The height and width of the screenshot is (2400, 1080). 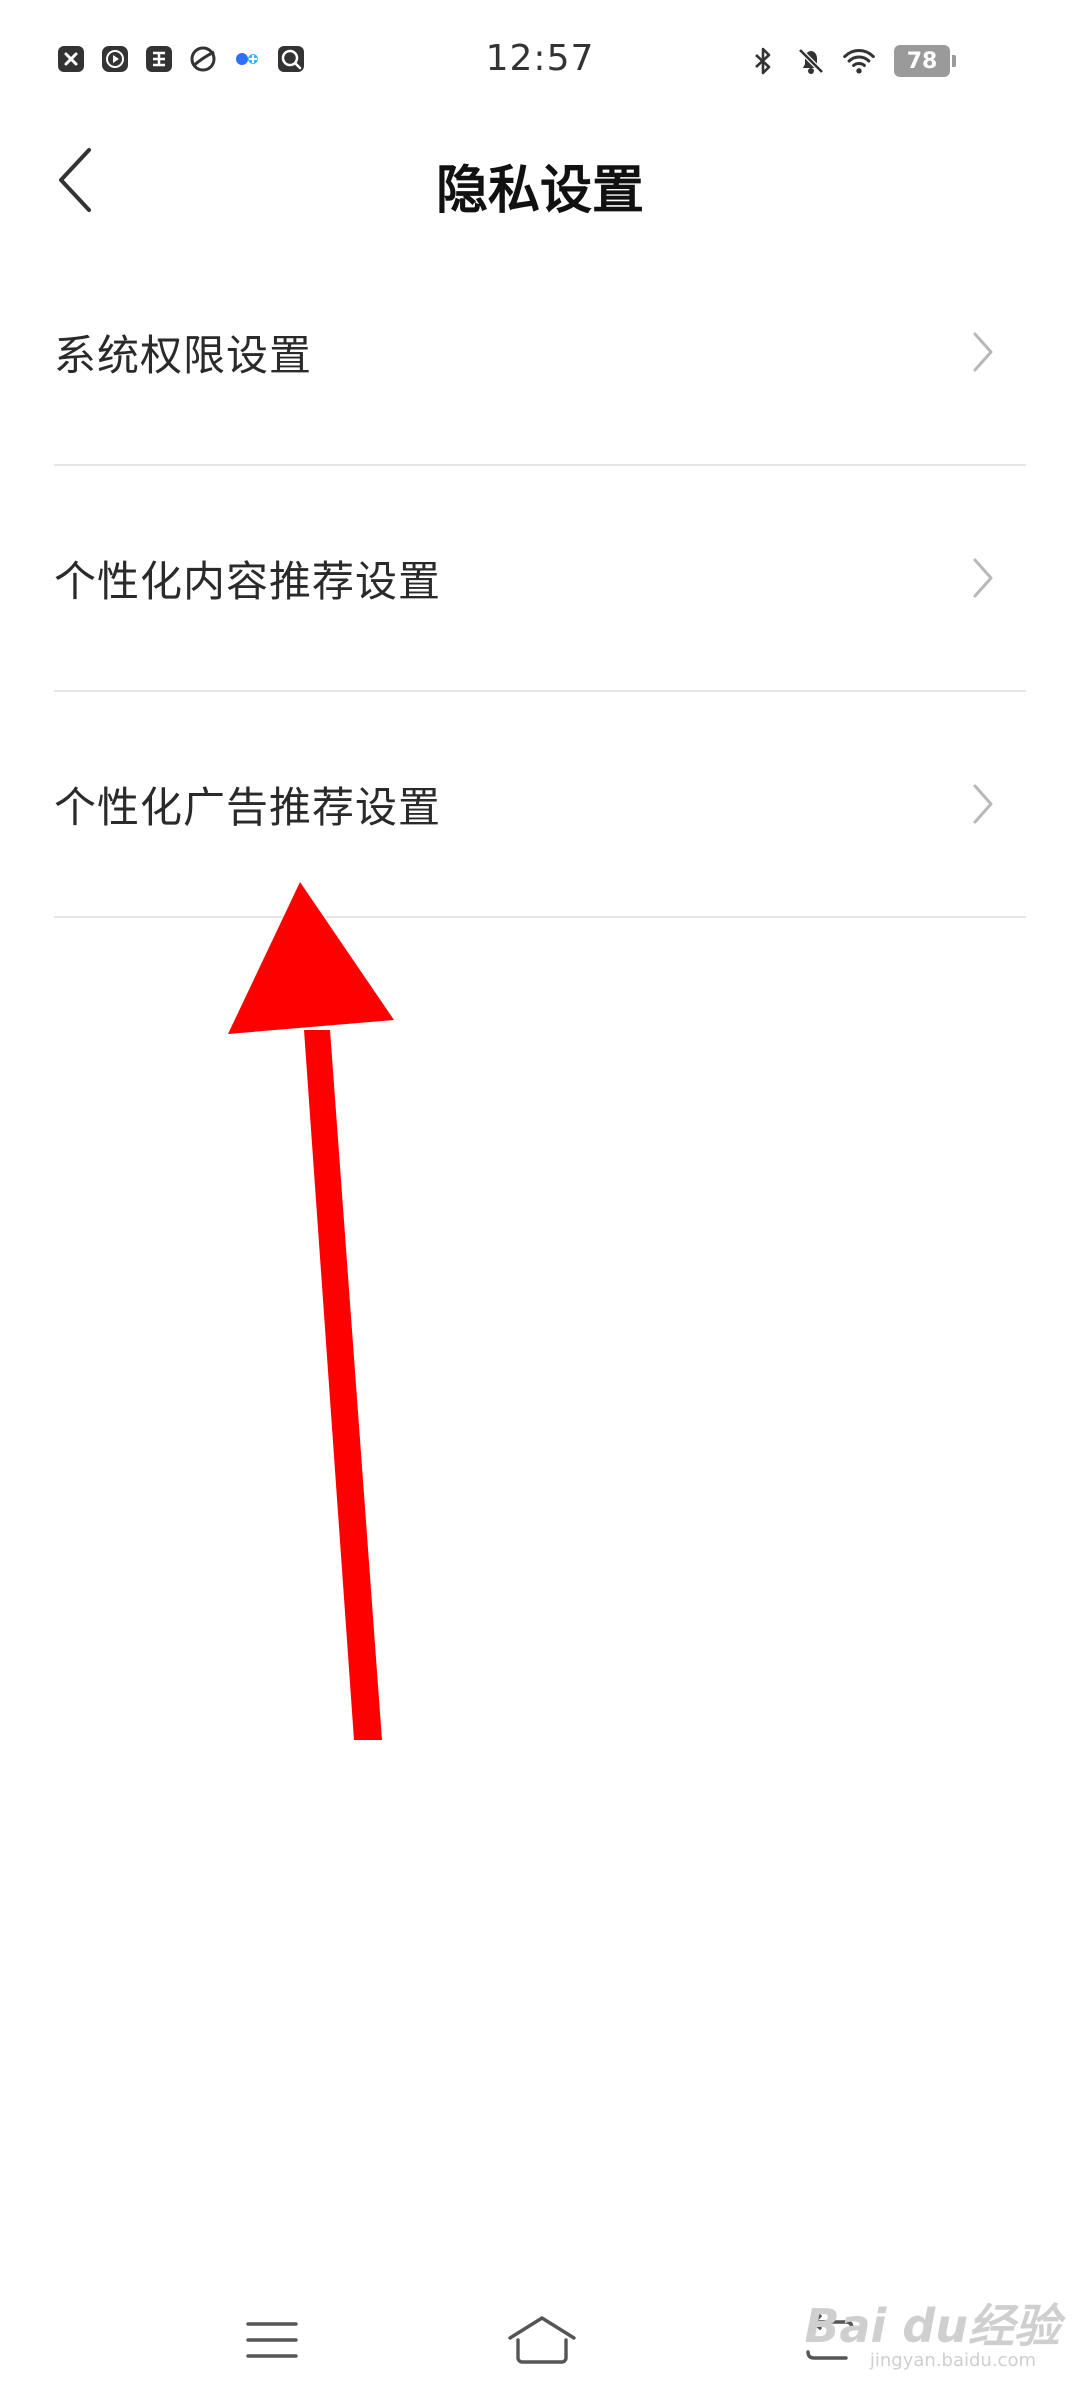 I want to click on home-icon, so click(x=542, y=2340).